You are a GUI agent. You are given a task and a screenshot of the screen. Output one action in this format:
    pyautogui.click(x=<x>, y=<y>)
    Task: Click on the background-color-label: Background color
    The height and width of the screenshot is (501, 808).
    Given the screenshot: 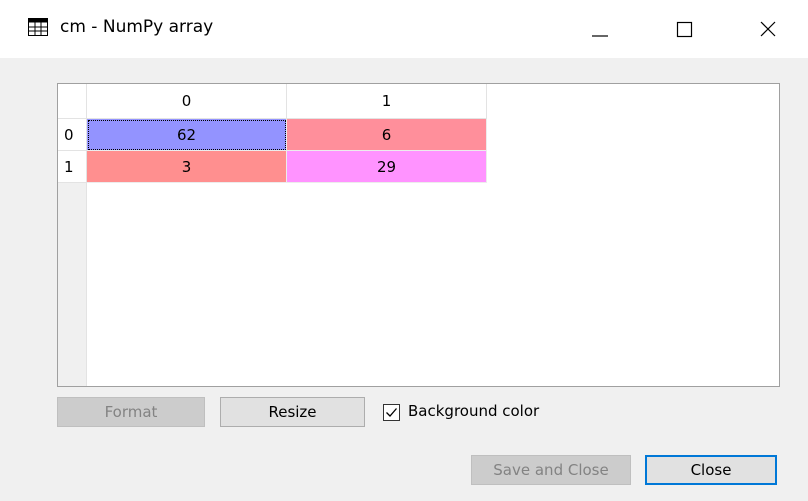 What is the action you would take?
    pyautogui.click(x=473, y=411)
    